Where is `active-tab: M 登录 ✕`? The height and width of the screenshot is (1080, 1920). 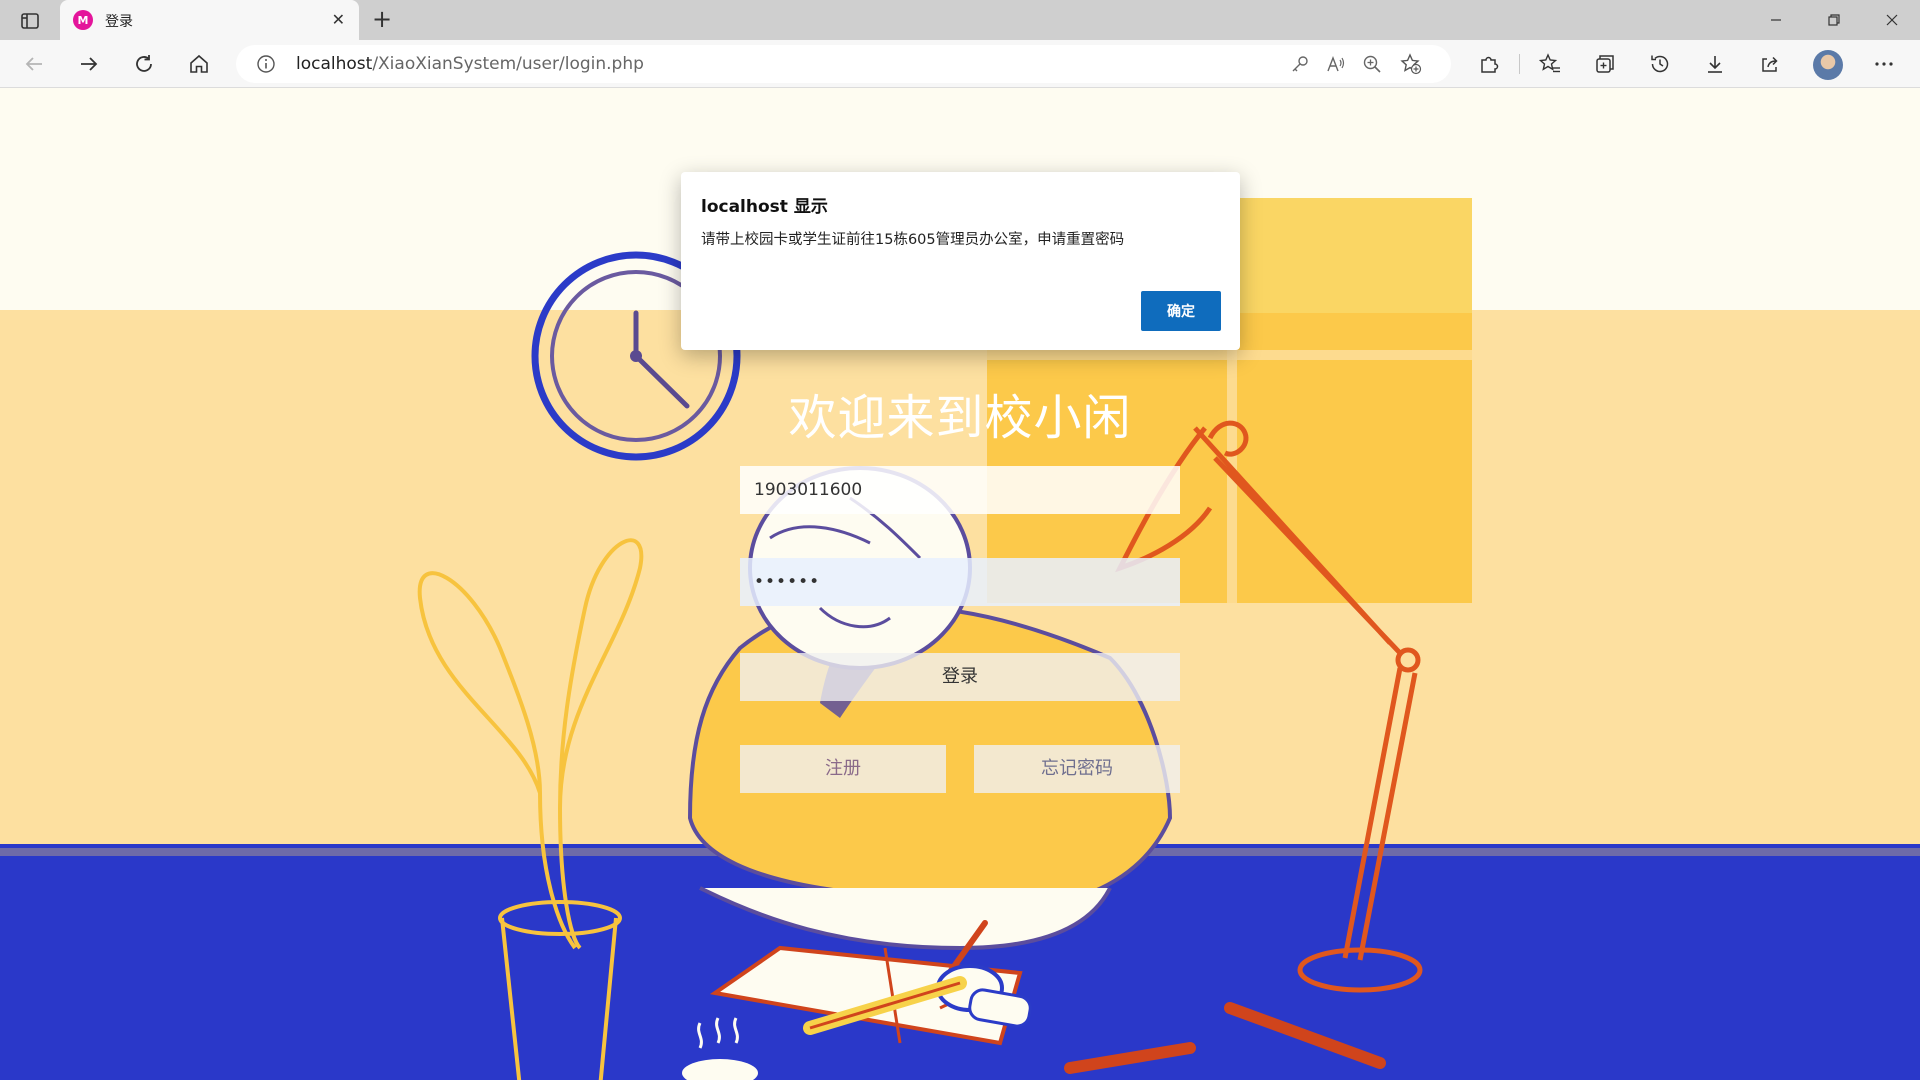 active-tab: M 登录 ✕ is located at coordinates (209, 20).